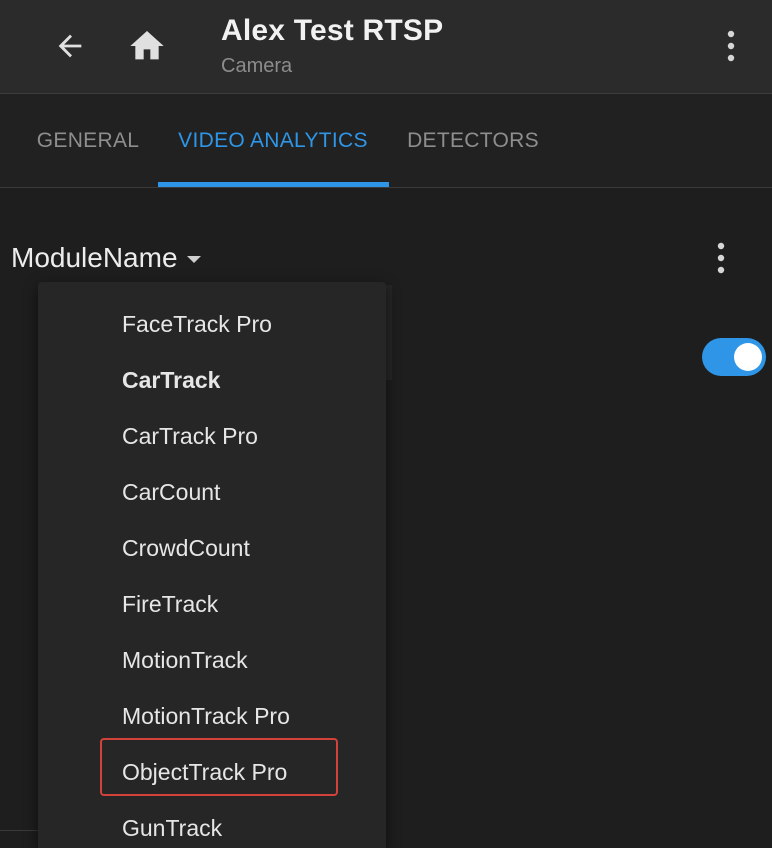 This screenshot has height=848, width=772. I want to click on menu-item-cartrack-pro: CarTrack Pro, so click(212, 436).